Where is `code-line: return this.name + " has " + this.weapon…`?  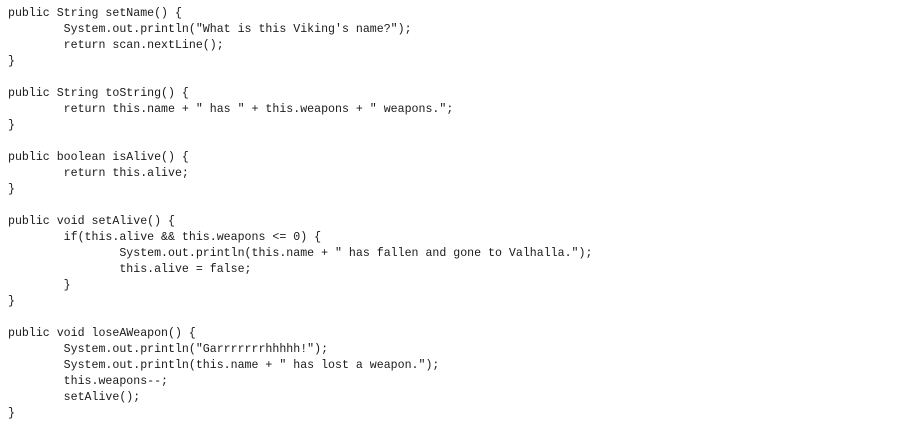
code-line: return this.name + " has " + this.weapon… is located at coordinates (231, 109).